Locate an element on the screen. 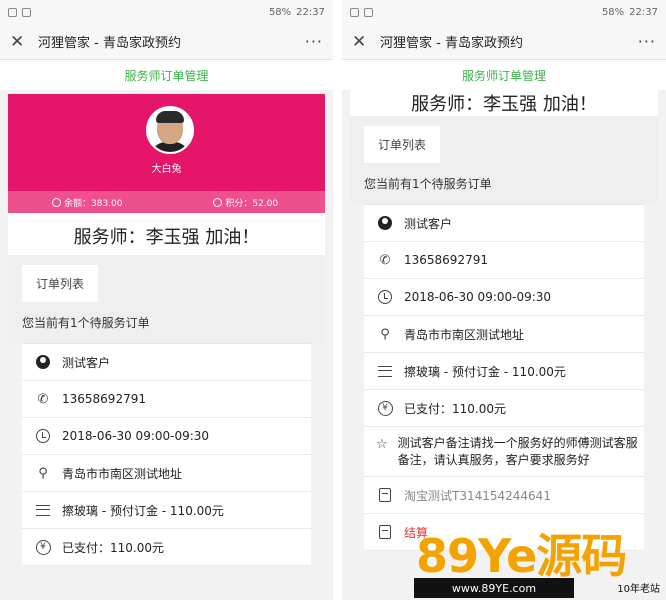 Image resolution: width=666 pixels, height=600 pixels. watermark-url: www.89YE.com is located at coordinates (494, 588).